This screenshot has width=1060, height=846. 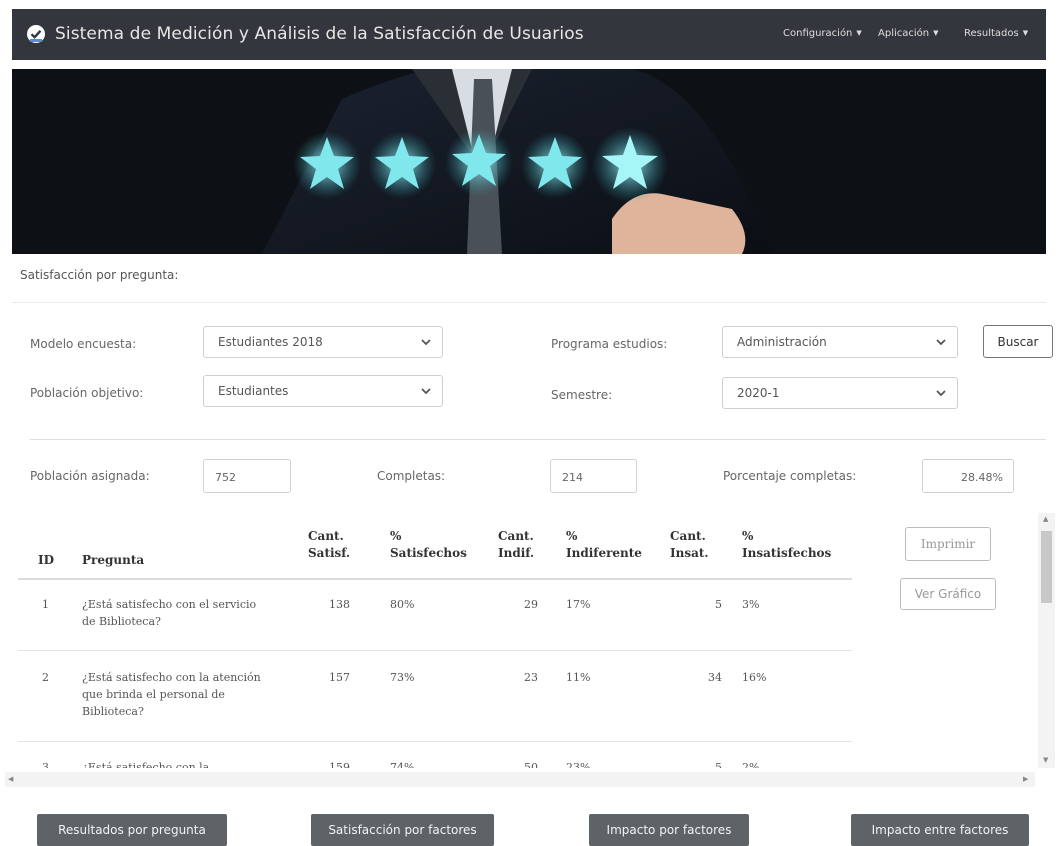 What do you see at coordinates (718, 604) in the screenshot?
I see `row-1-cant-insat: 5` at bounding box center [718, 604].